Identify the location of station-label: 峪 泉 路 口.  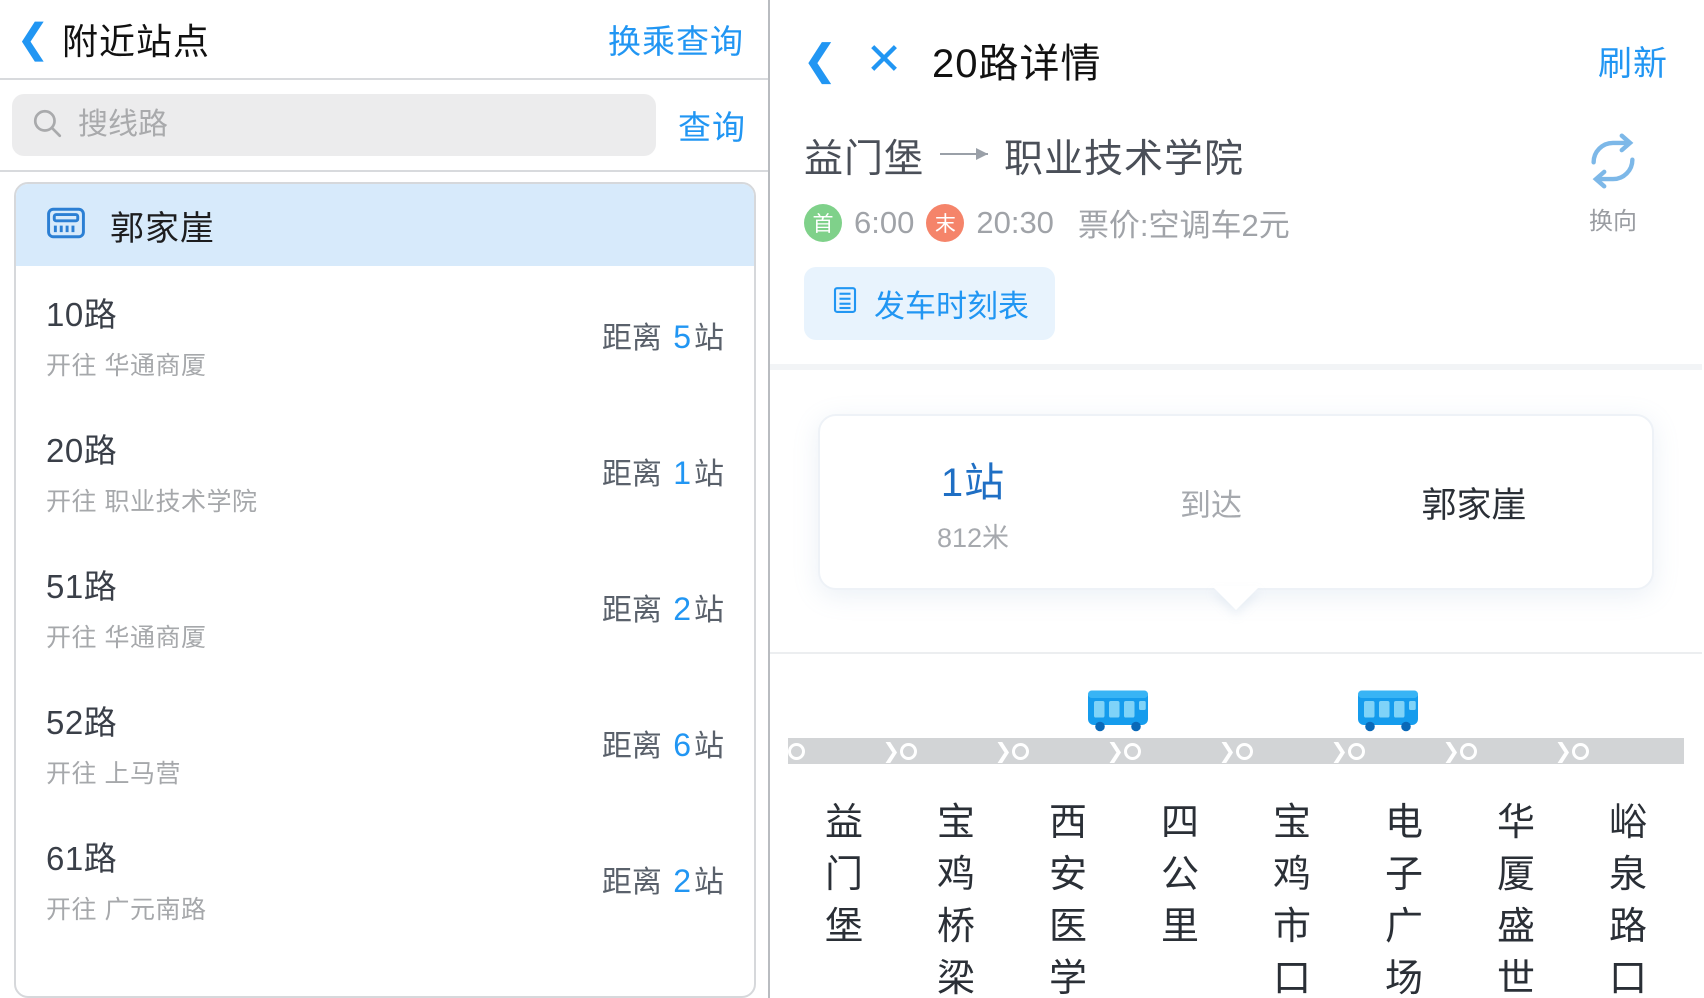
(1628, 901).